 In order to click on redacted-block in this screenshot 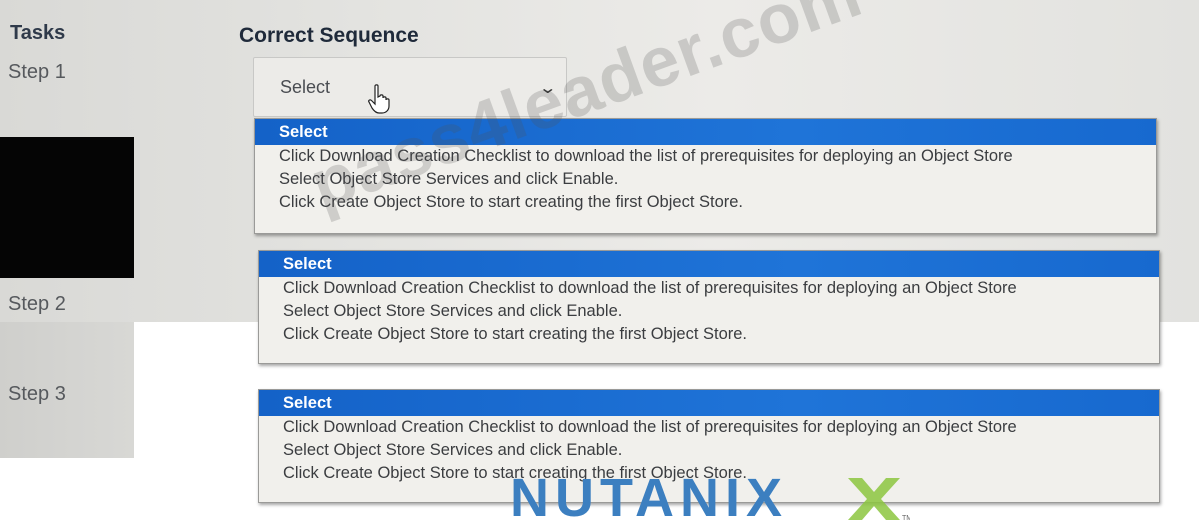, I will do `click(67, 207)`.